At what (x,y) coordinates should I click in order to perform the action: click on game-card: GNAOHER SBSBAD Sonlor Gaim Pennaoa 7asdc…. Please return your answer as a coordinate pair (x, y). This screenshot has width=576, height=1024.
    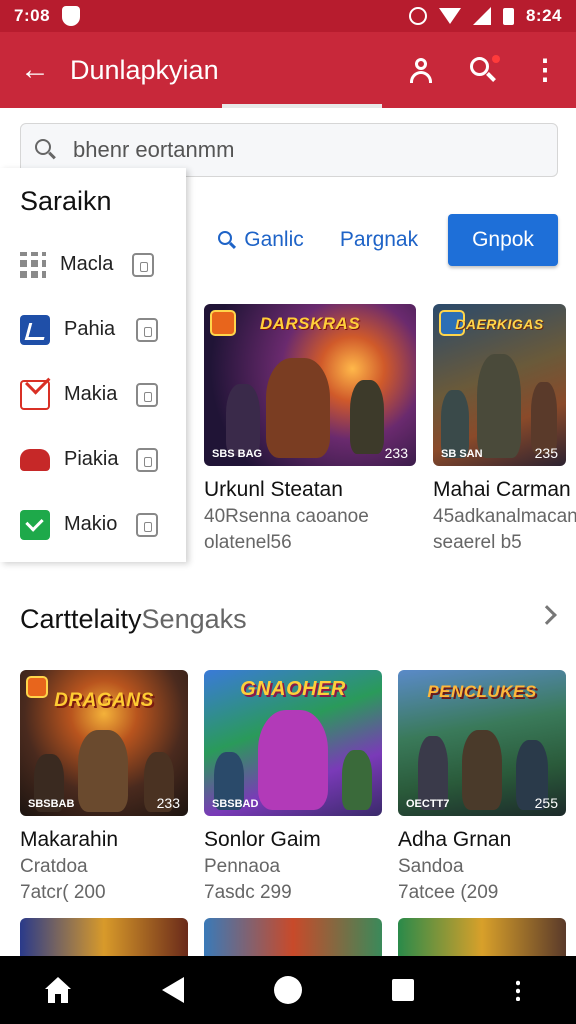
    Looking at the image, I should click on (293, 787).